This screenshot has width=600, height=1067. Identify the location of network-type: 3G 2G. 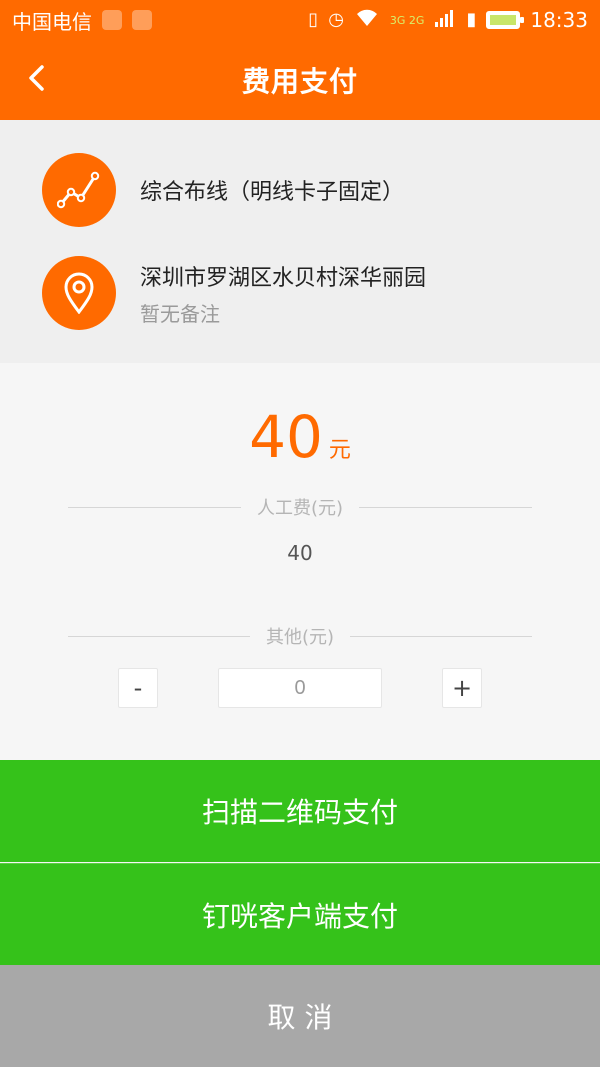
(407, 20).